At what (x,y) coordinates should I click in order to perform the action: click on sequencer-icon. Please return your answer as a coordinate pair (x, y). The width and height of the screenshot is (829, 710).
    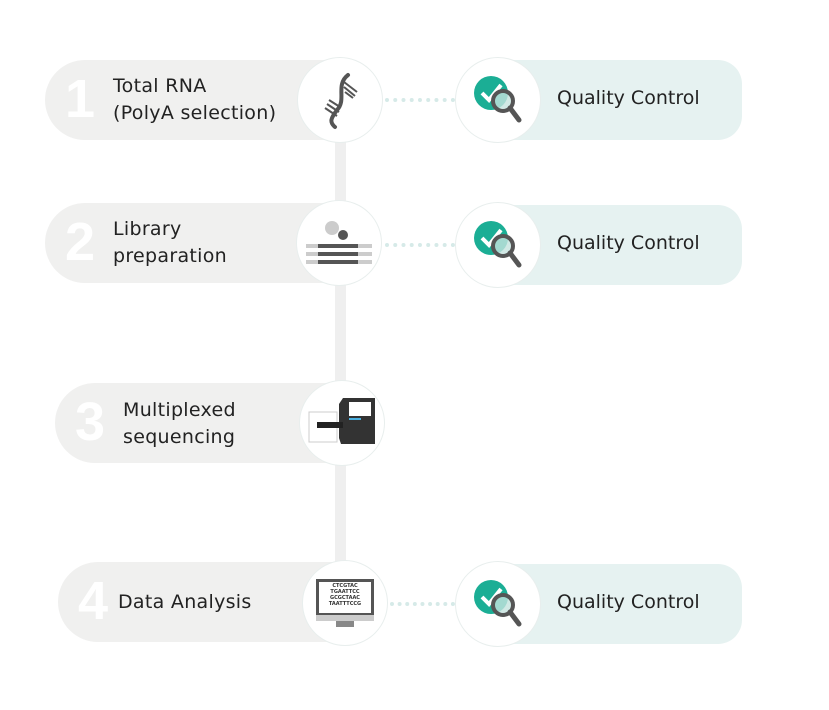
    Looking at the image, I should click on (342, 423).